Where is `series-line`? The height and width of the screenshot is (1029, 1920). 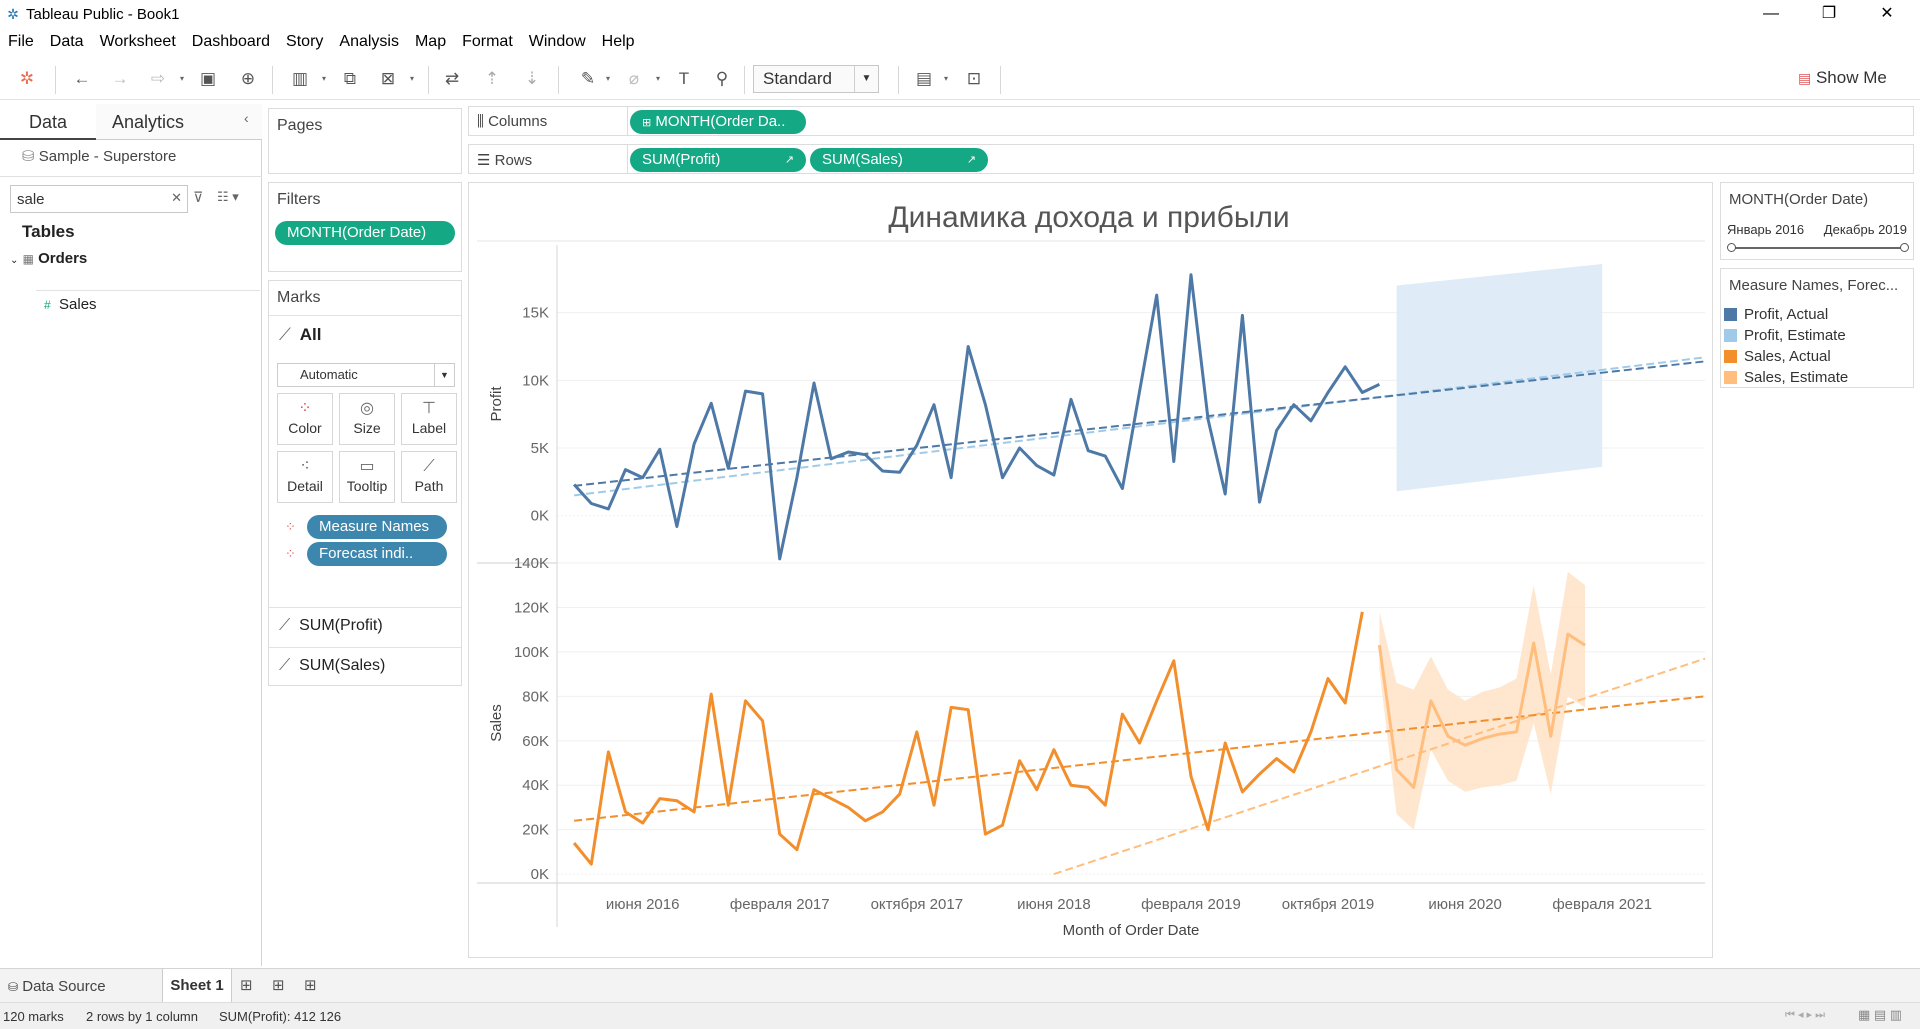 series-line is located at coordinates (976, 417).